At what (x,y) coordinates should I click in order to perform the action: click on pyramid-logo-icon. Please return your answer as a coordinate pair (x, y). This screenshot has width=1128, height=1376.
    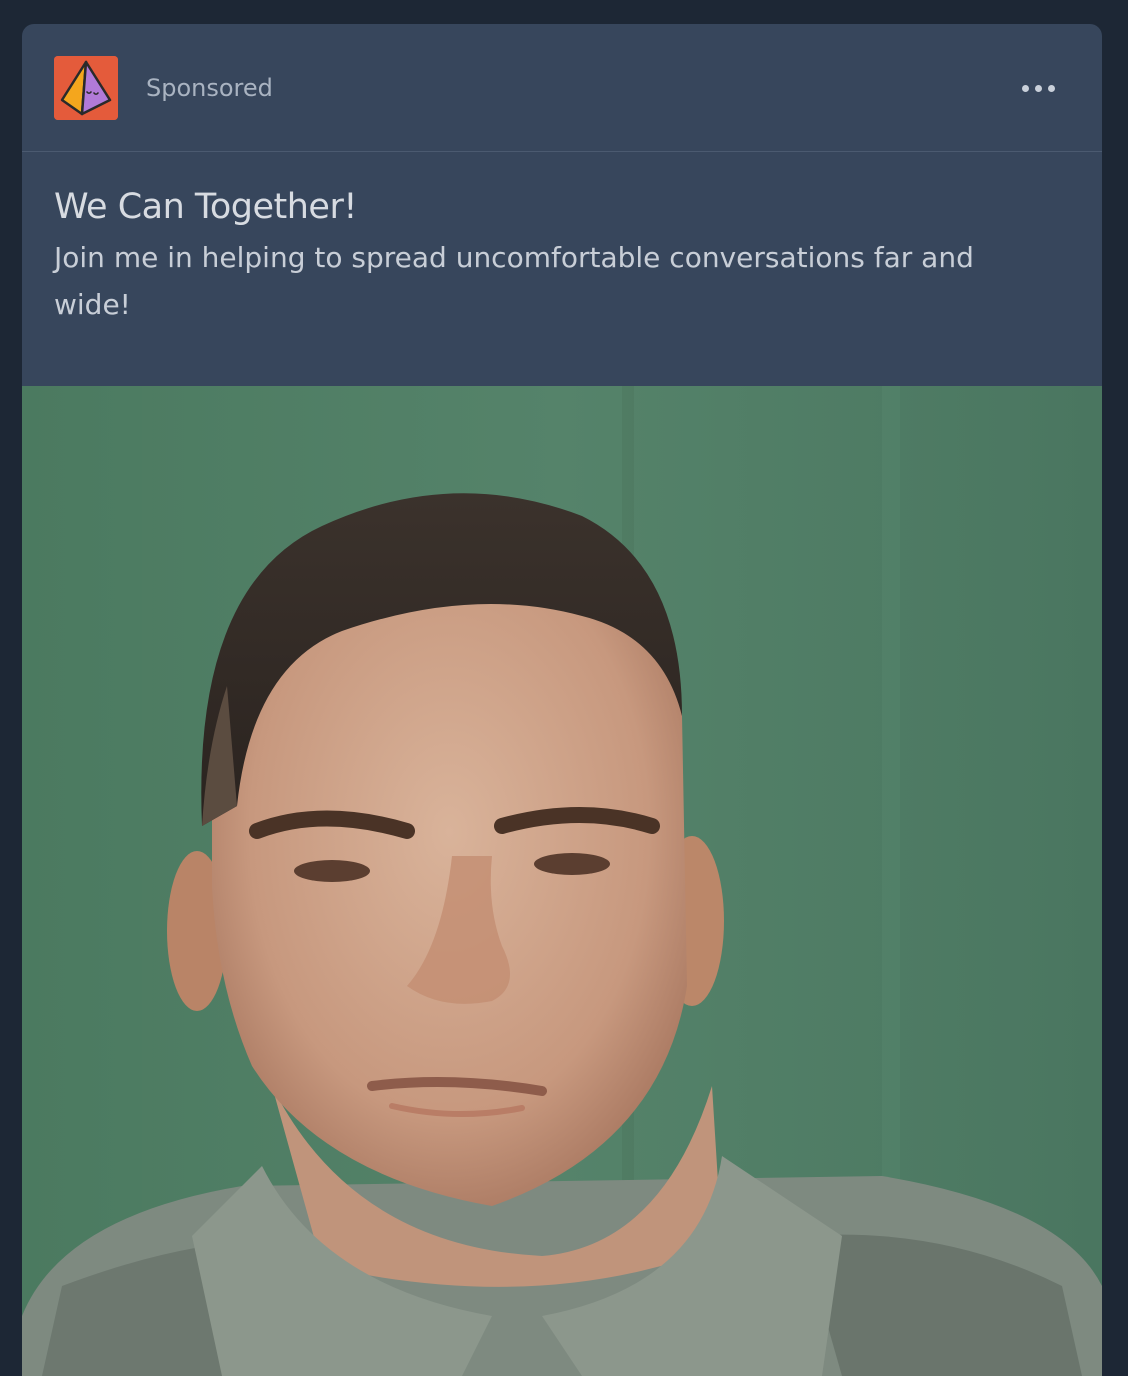
    Looking at the image, I should click on (86, 88).